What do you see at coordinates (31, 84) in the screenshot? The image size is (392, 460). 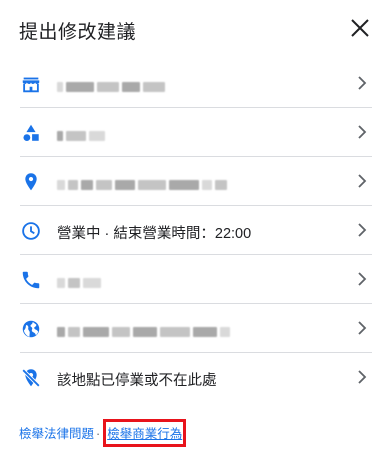 I see `store-icon` at bounding box center [31, 84].